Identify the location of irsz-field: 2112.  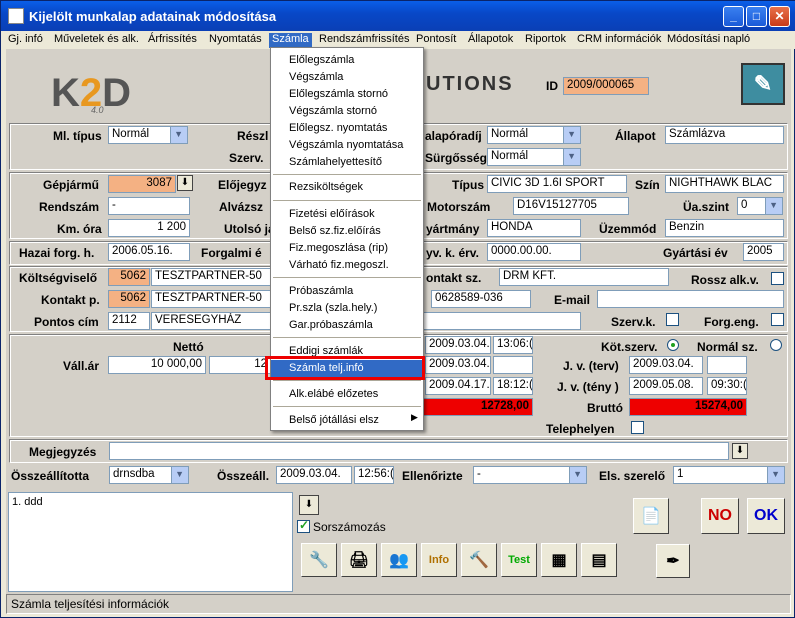
(129, 321).